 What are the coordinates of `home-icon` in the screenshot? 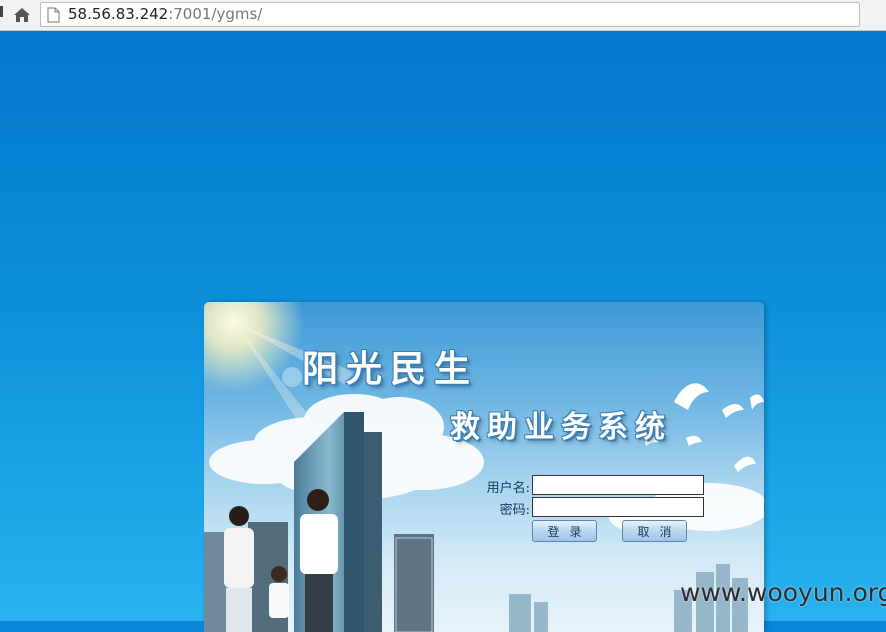 It's located at (22, 15).